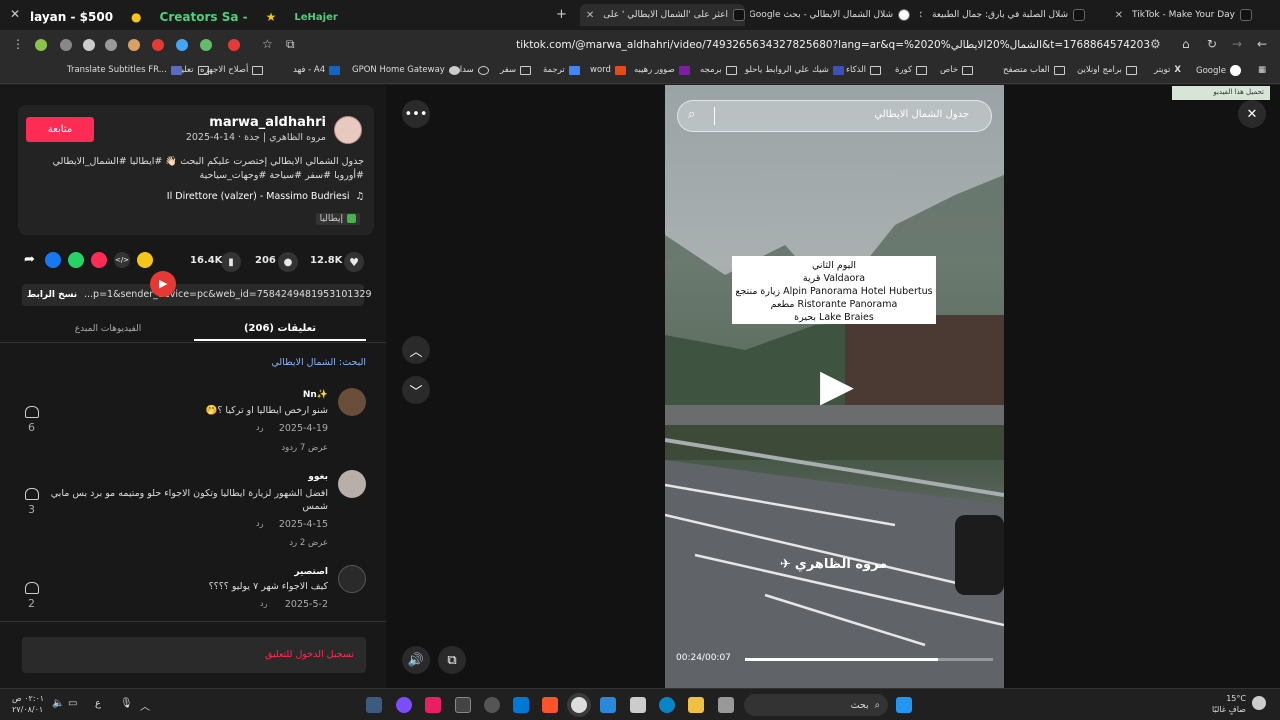 This screenshot has height=720, width=1280. Describe the element at coordinates (834, 116) in the screenshot. I see `video-search-bar: ⌕ جدول الشمال الايطالي` at that location.